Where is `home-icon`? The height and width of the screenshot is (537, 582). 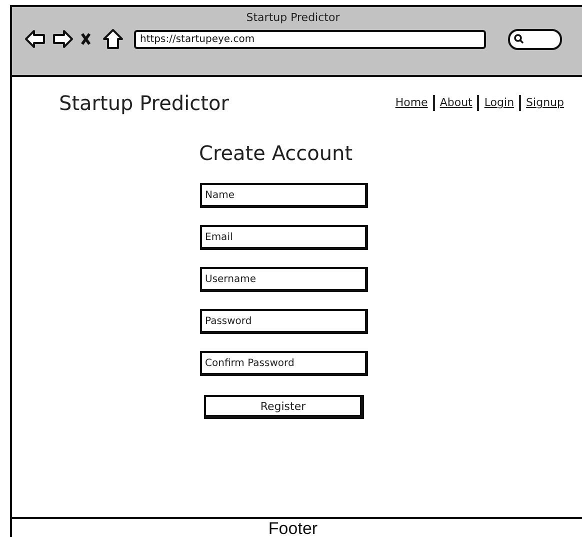
home-icon is located at coordinates (113, 39).